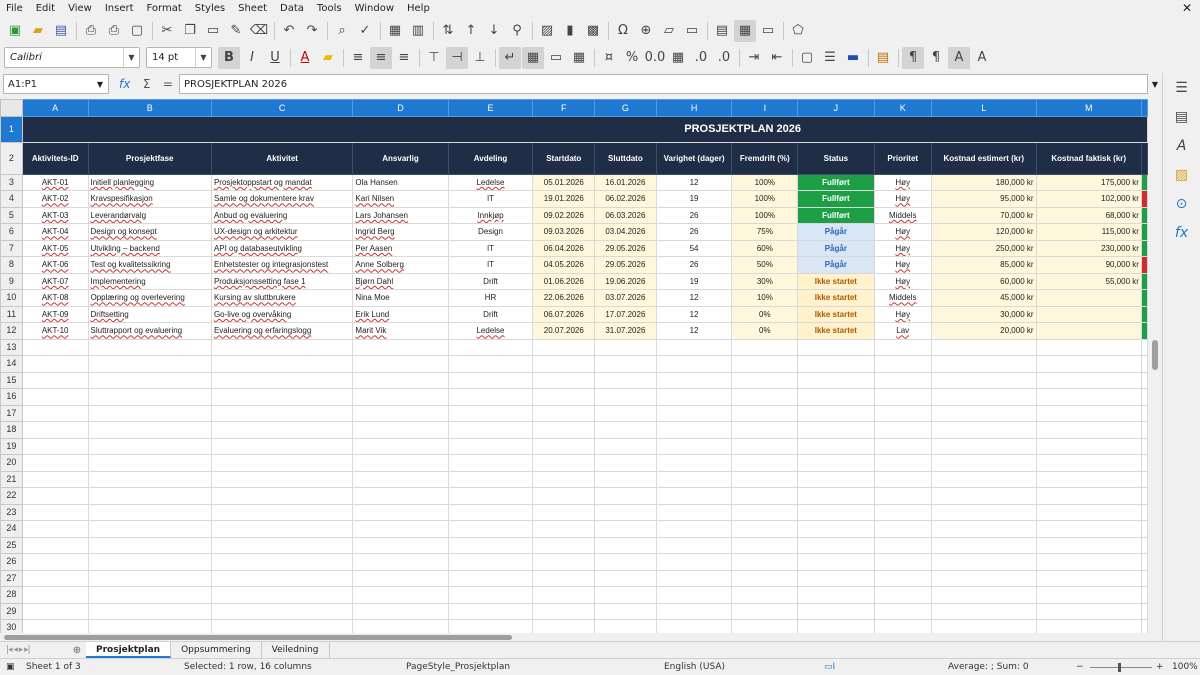 Image resolution: width=1200 pixels, height=675 pixels. Describe the element at coordinates (692, 31) in the screenshot. I see `header-footer-icon: ▭` at that location.